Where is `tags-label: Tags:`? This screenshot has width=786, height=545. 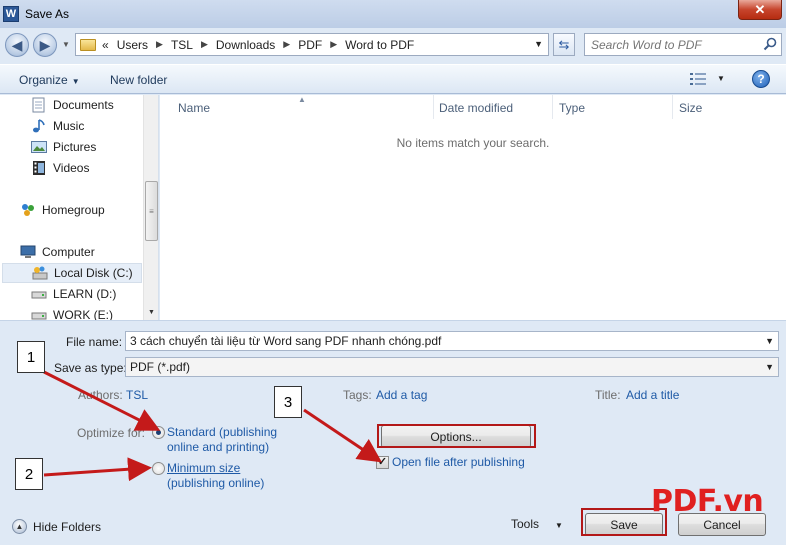 tags-label: Tags: is located at coordinates (357, 395).